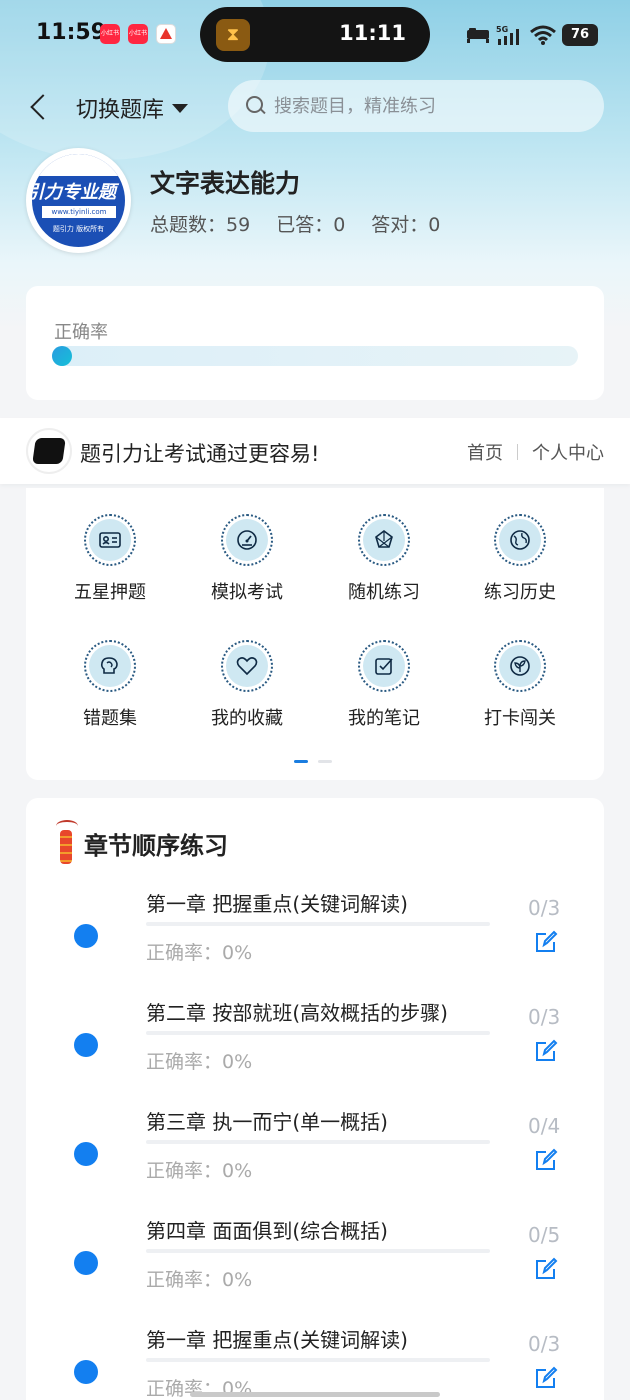 This screenshot has width=630, height=1400. I want to click on banner-links: 首页 个人中心, so click(535, 452).